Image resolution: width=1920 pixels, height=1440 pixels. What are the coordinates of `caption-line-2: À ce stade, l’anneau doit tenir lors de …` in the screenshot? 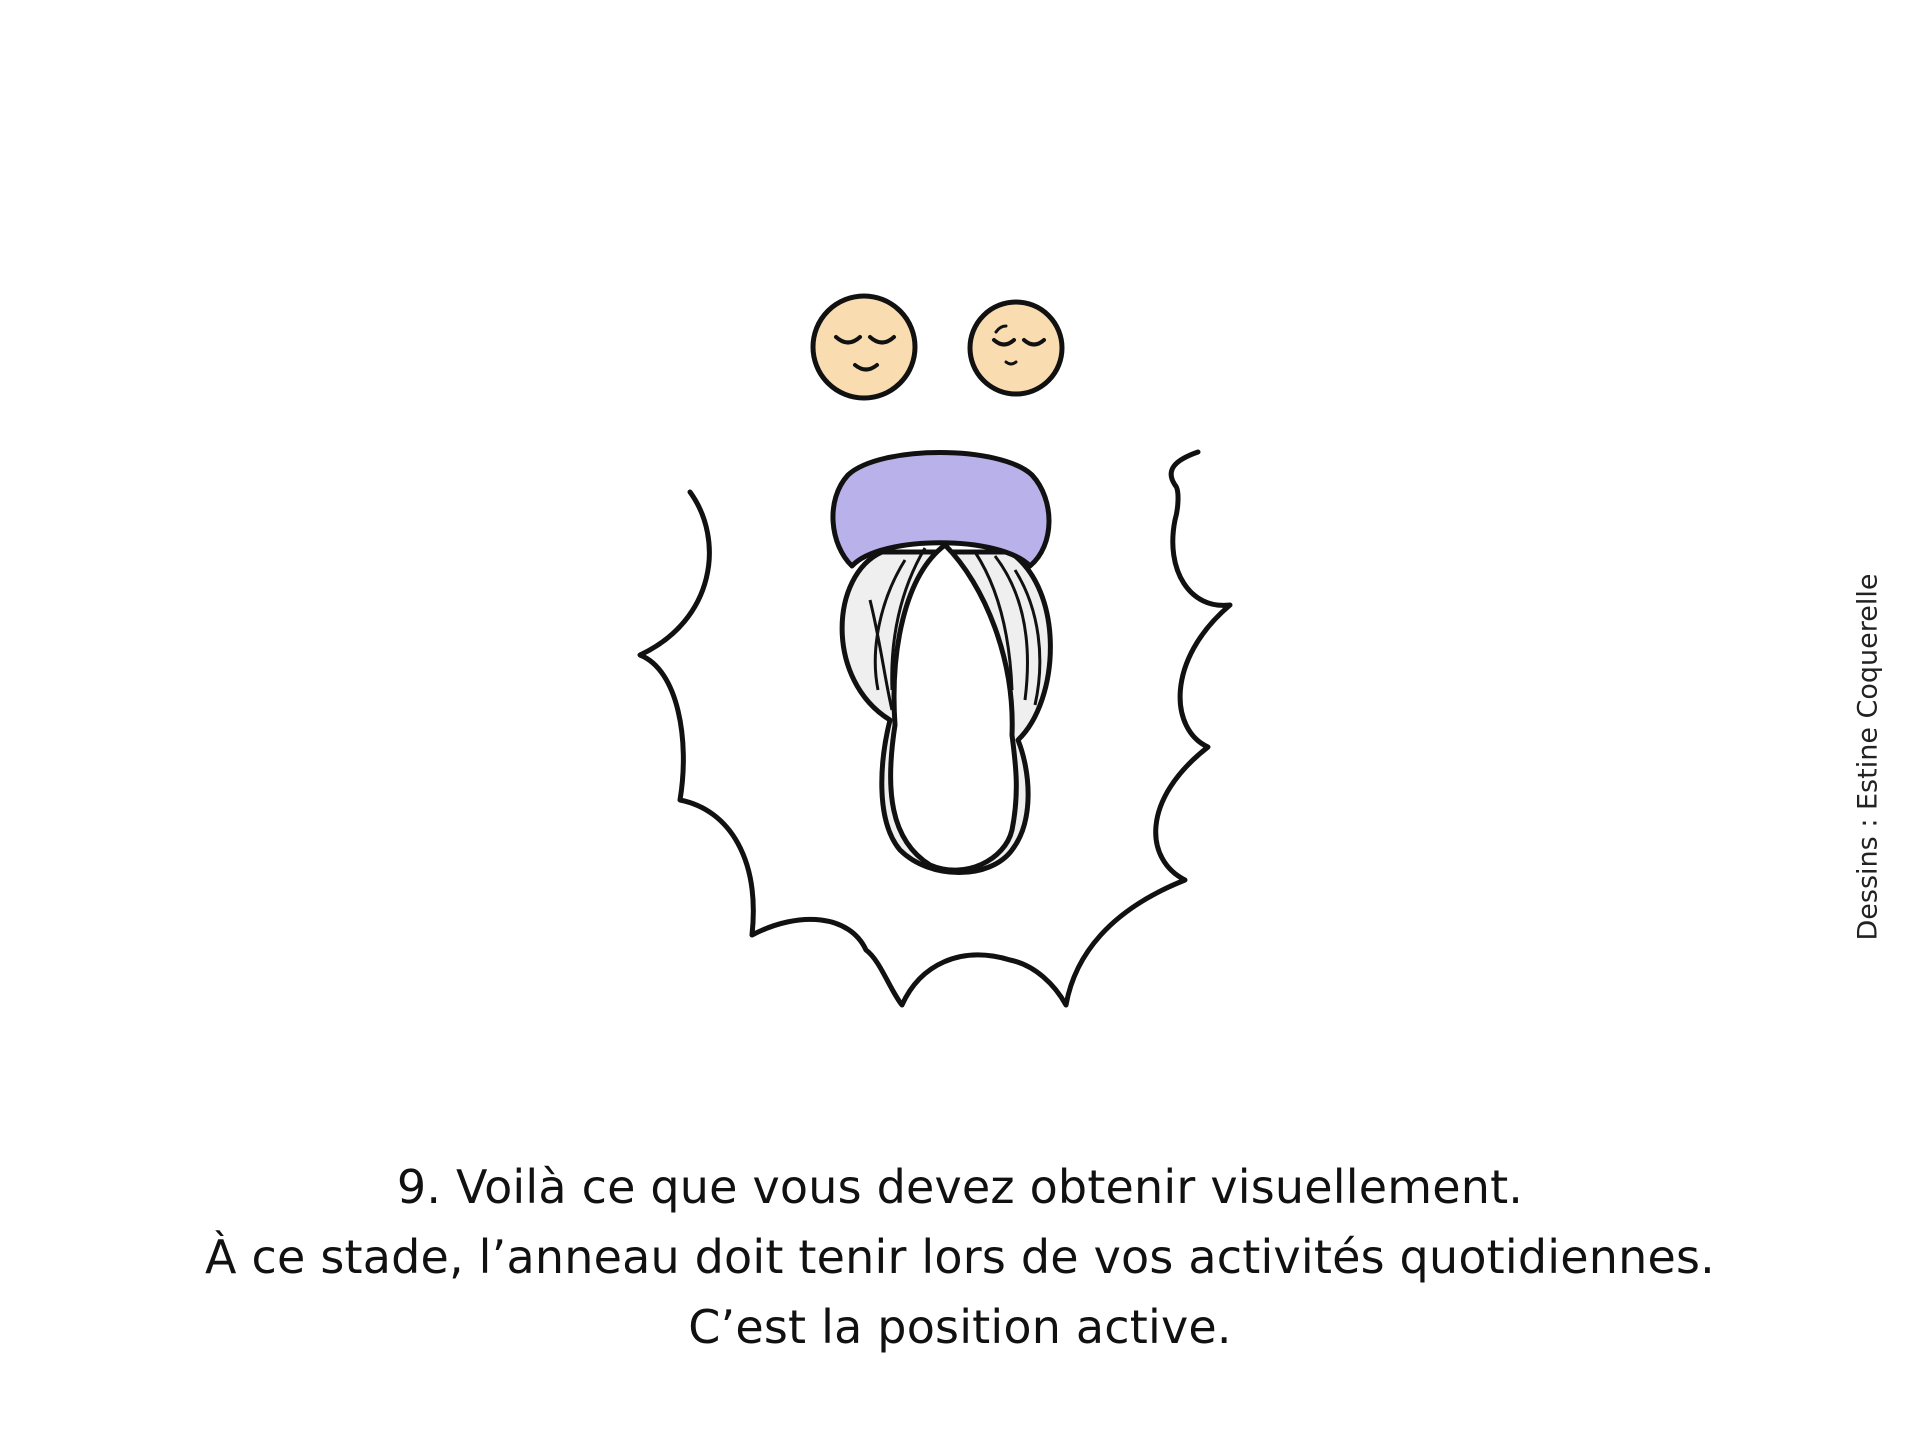 It's located at (960, 1257).